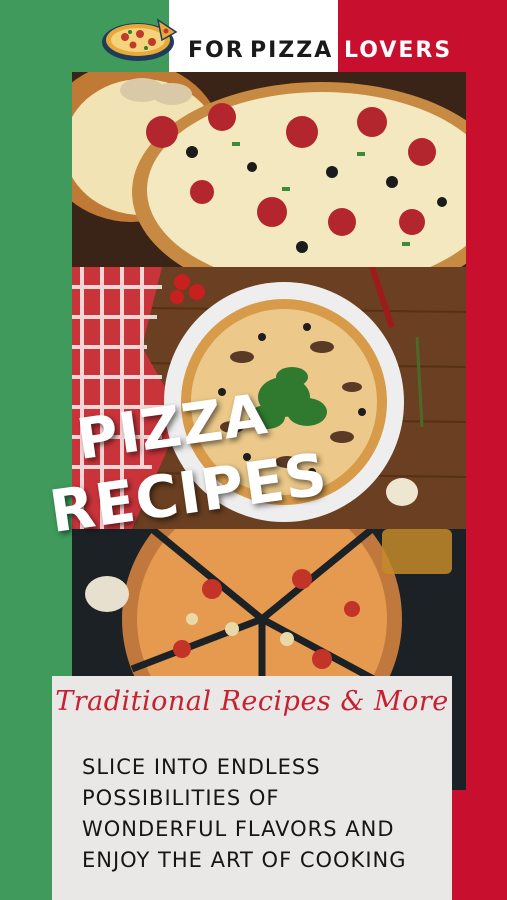 The image size is (507, 900). What do you see at coordinates (216, 50) in the screenshot?
I see `header-word-for: FOR` at bounding box center [216, 50].